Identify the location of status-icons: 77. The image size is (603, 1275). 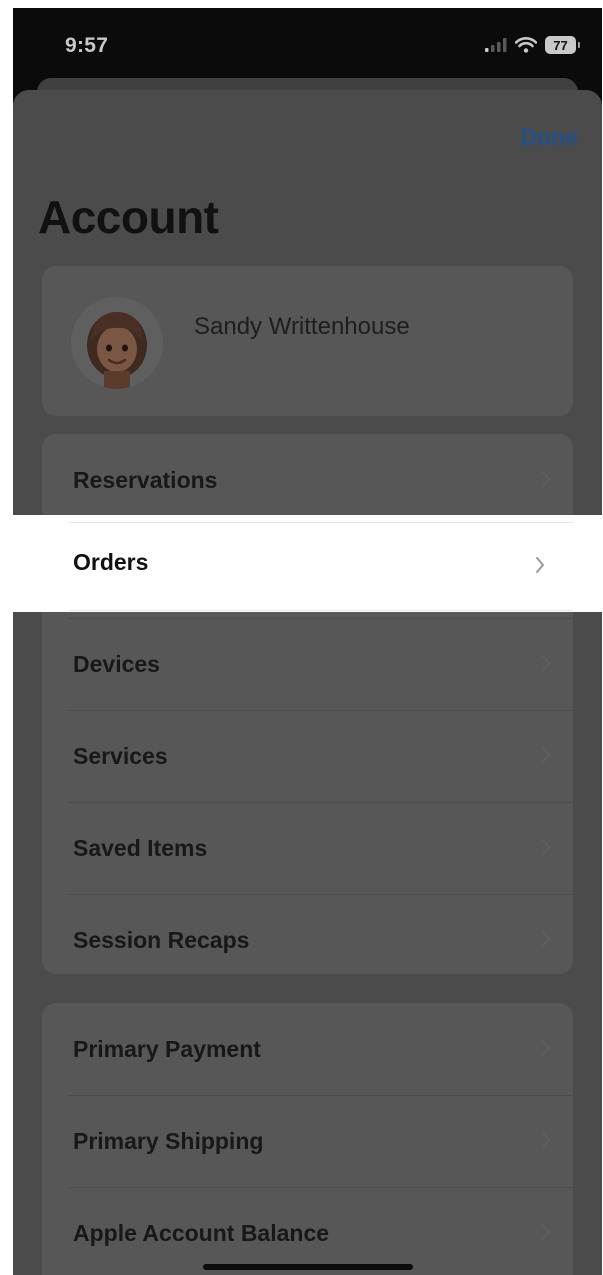
(532, 45).